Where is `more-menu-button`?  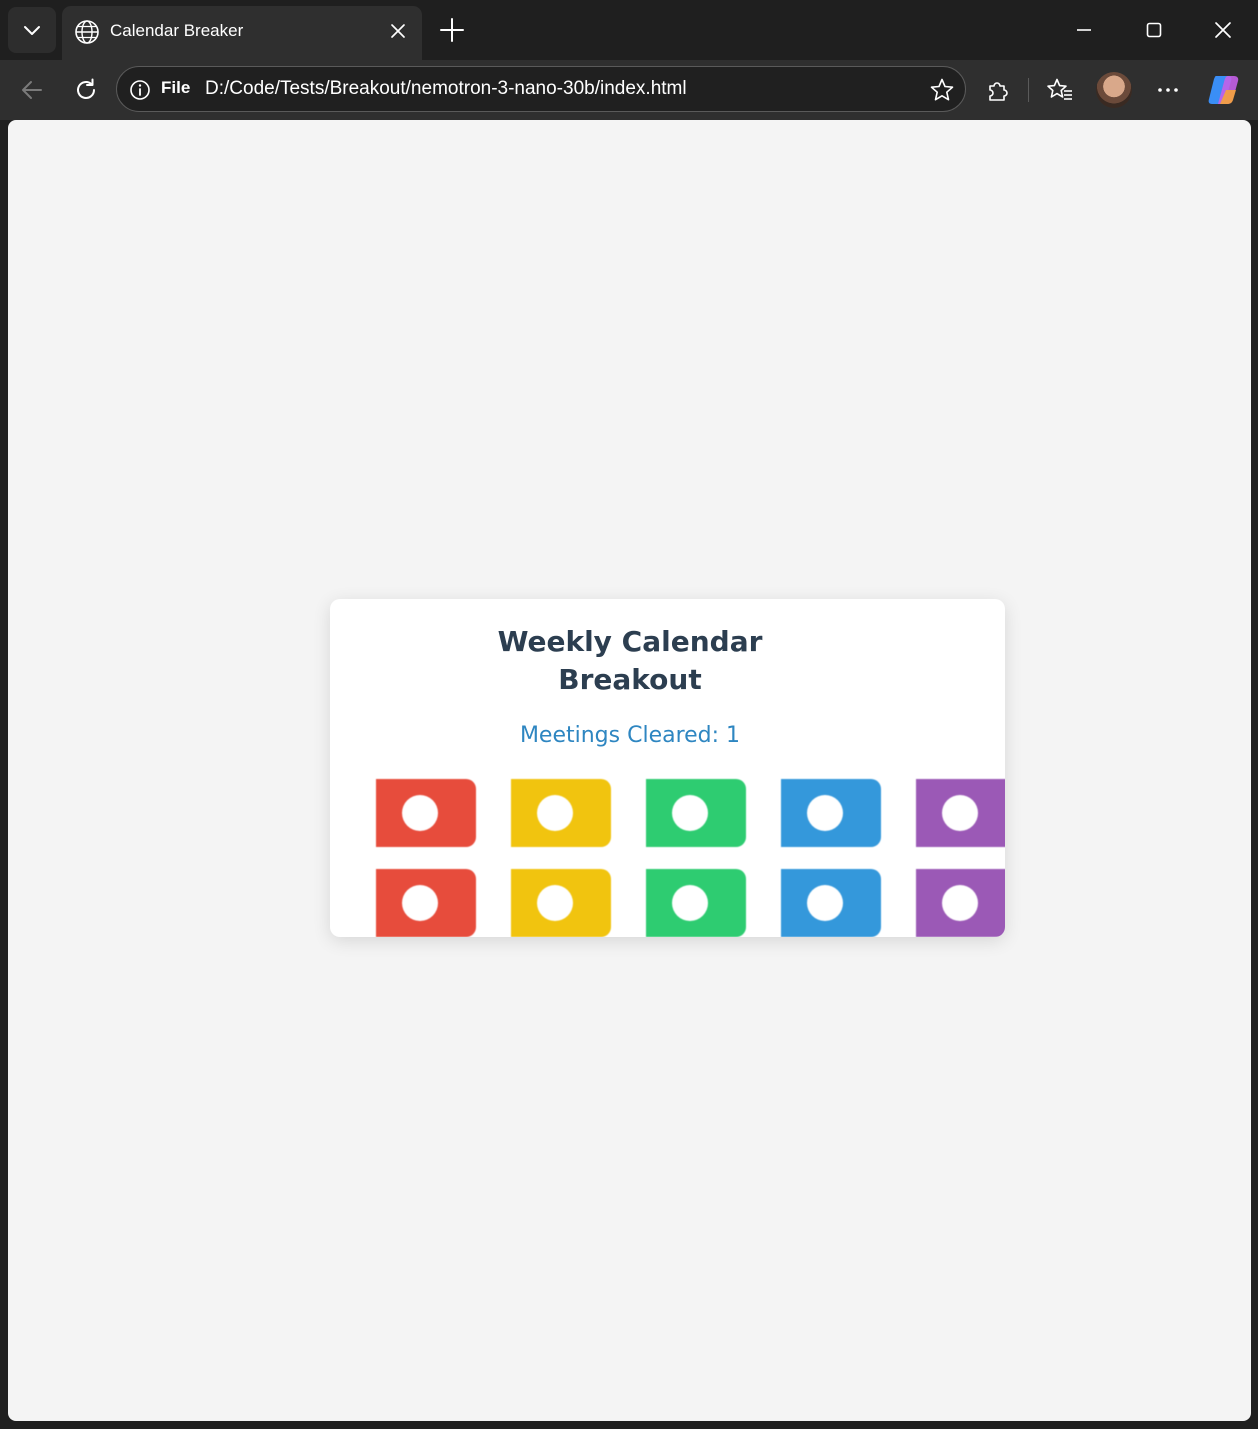
more-menu-button is located at coordinates (1168, 90).